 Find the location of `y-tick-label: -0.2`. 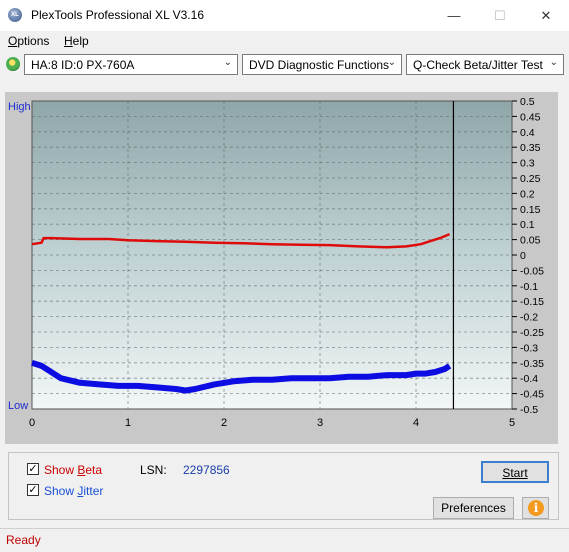

y-tick-label: -0.2 is located at coordinates (529, 318).